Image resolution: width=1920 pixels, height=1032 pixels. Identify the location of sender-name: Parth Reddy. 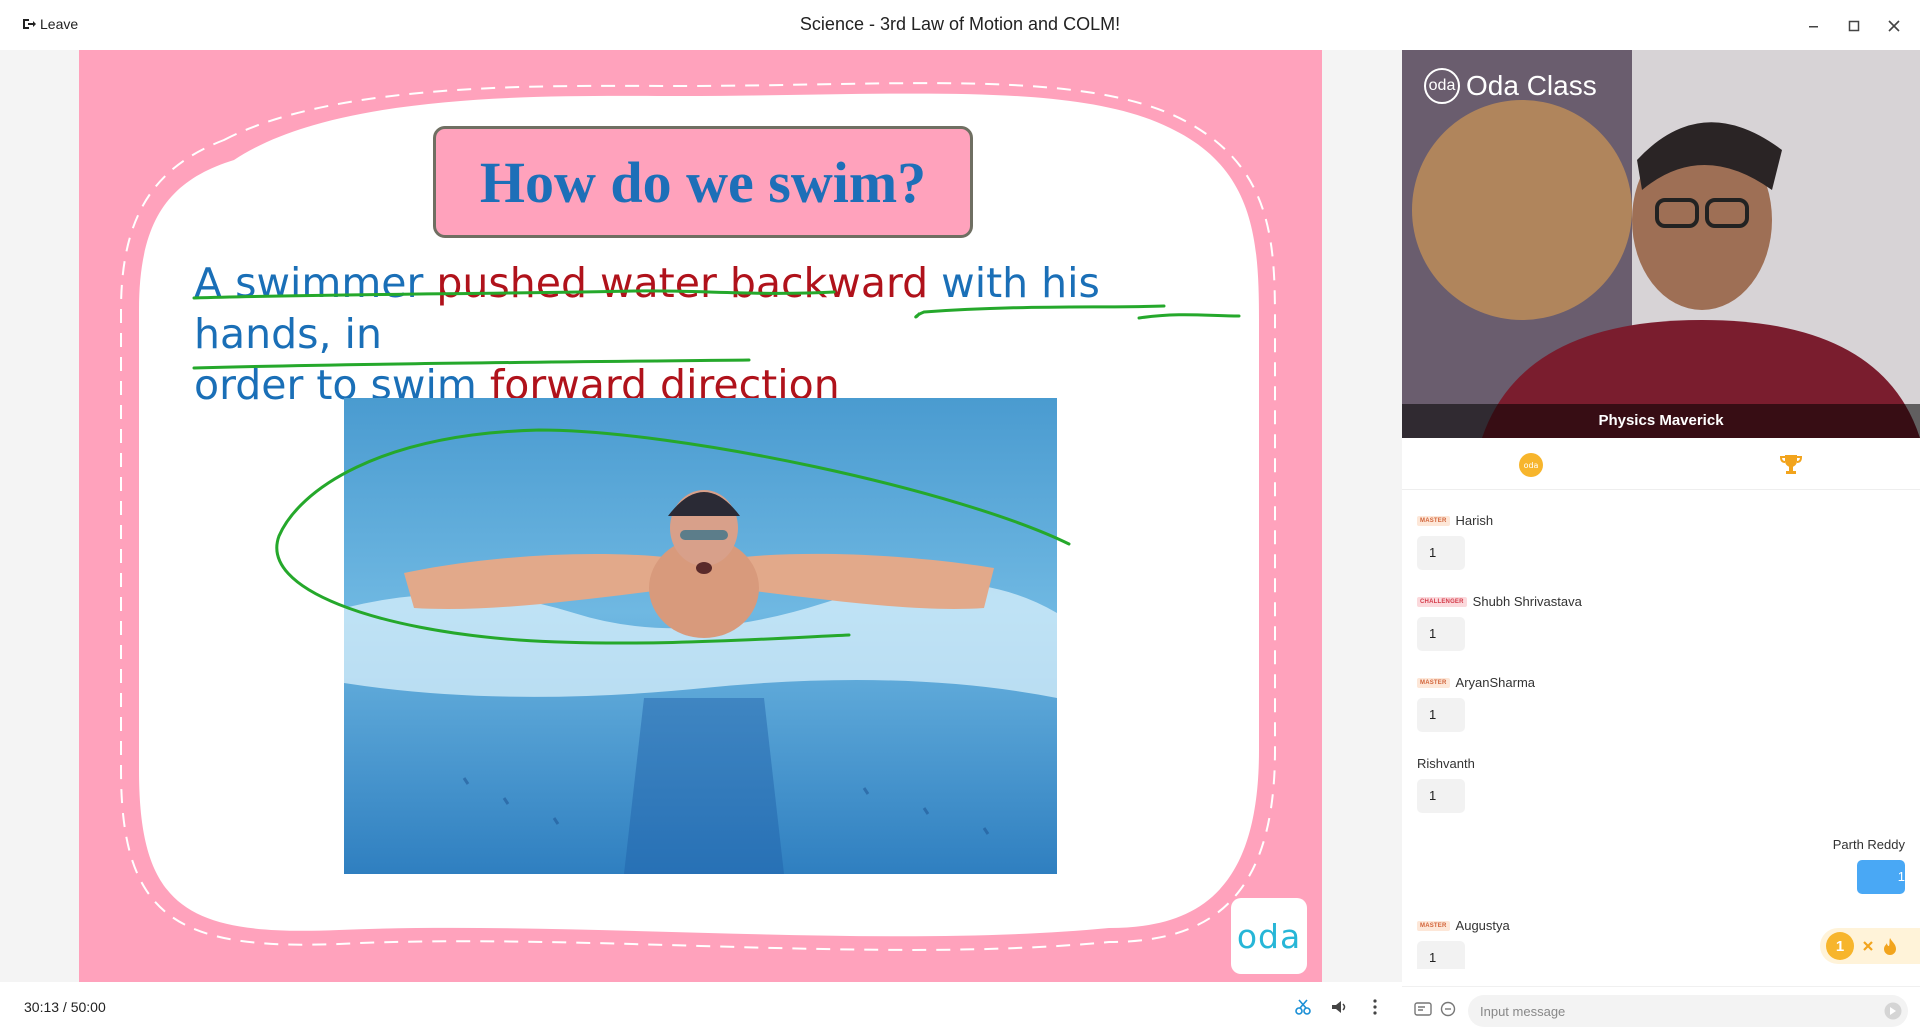
(1868, 844).